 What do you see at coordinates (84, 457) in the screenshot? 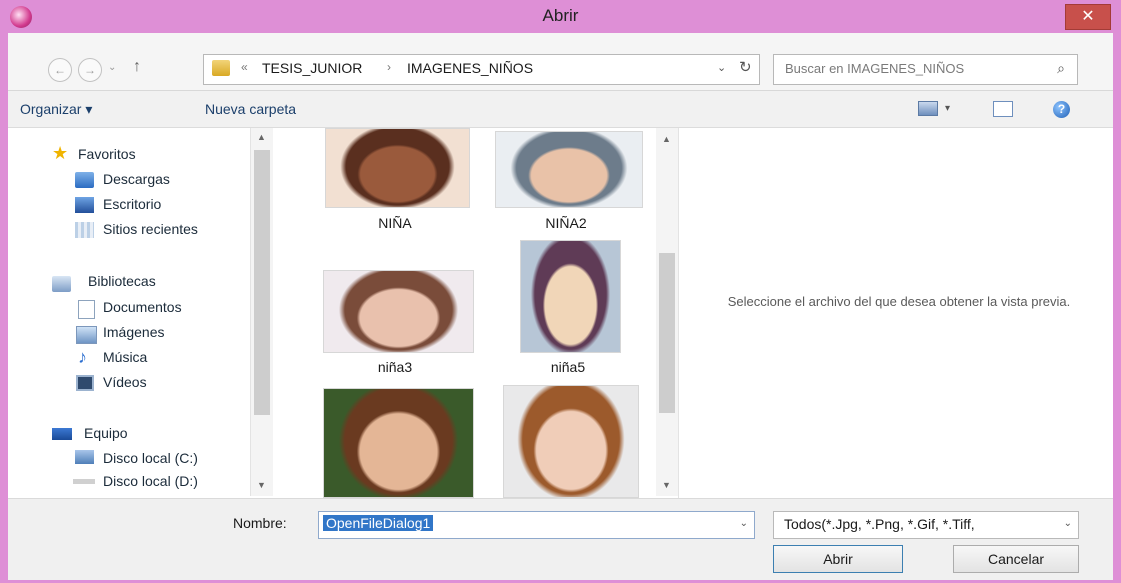
I see `local-disk-c-icon` at bounding box center [84, 457].